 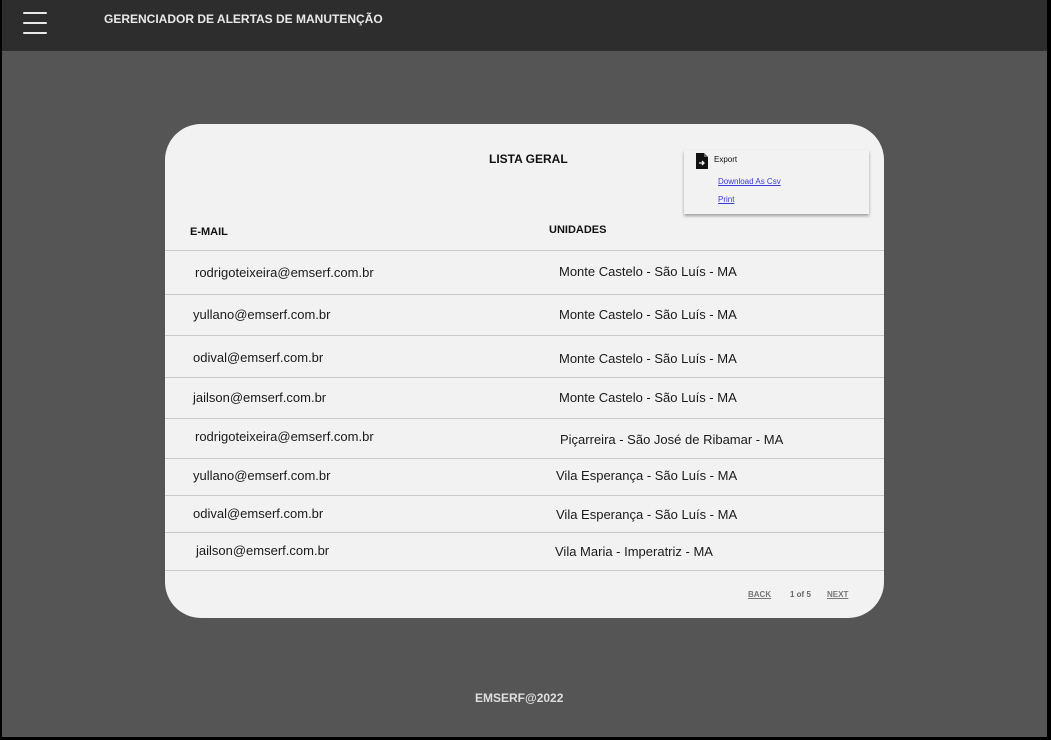 I want to click on unit-cell: Piçarreira - São José de Ribamar - MA, so click(x=672, y=439).